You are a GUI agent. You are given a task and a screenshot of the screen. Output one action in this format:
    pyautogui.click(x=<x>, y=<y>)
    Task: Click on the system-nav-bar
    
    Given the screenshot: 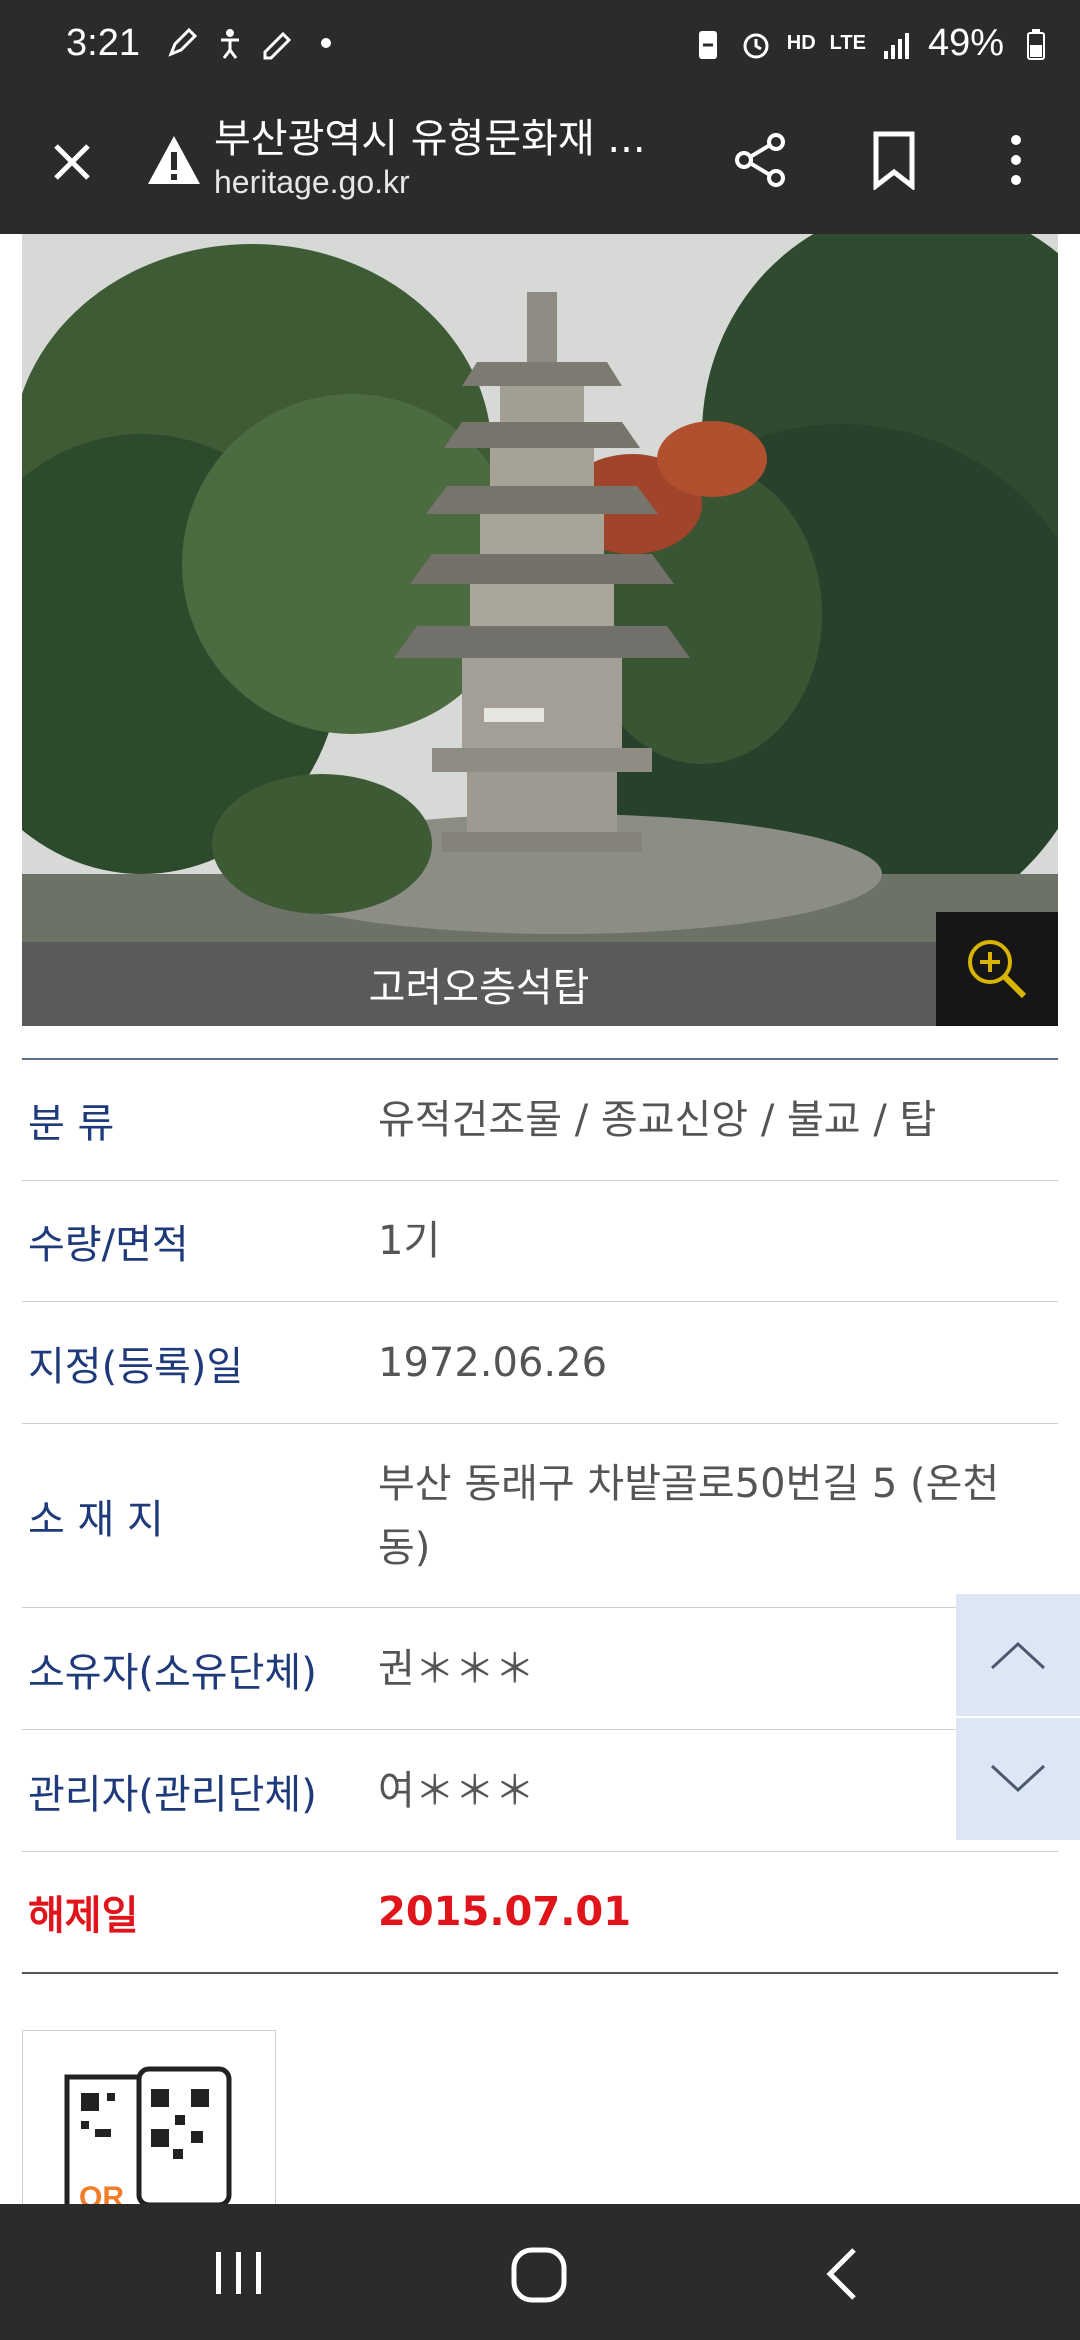 What is the action you would take?
    pyautogui.click(x=540, y=2272)
    